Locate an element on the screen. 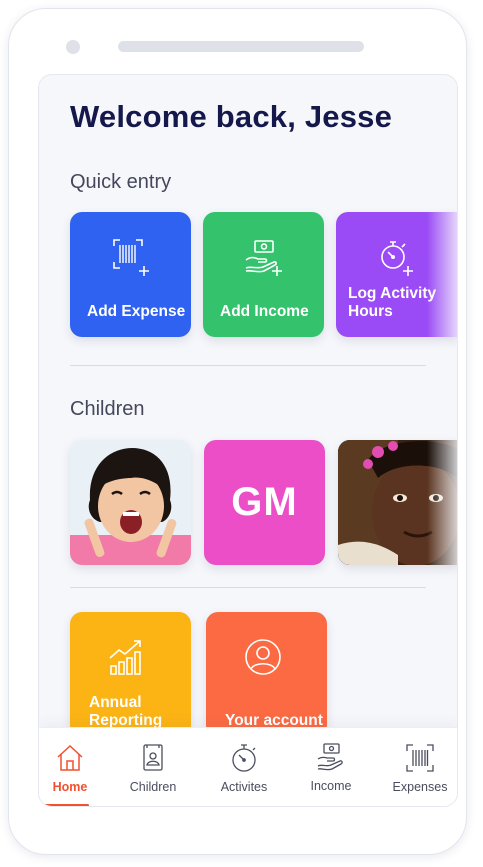 The image size is (483, 867). tab-income-label: Income is located at coordinates (331, 786).